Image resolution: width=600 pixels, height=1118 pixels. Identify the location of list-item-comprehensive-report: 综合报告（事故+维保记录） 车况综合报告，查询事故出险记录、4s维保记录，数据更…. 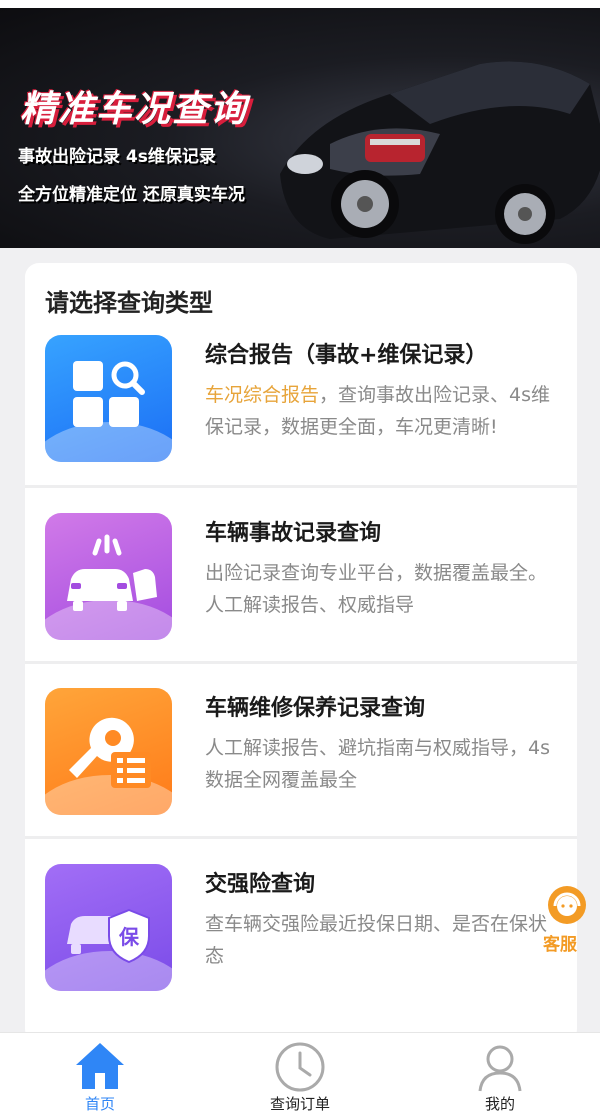
(301, 417).